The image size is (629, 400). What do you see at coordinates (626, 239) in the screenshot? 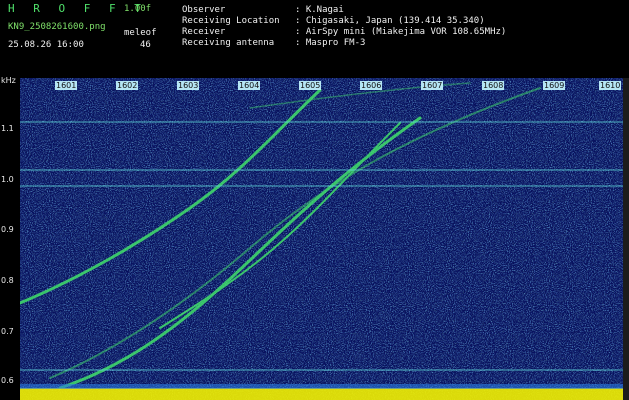
I see `right-scale-bar` at bounding box center [626, 239].